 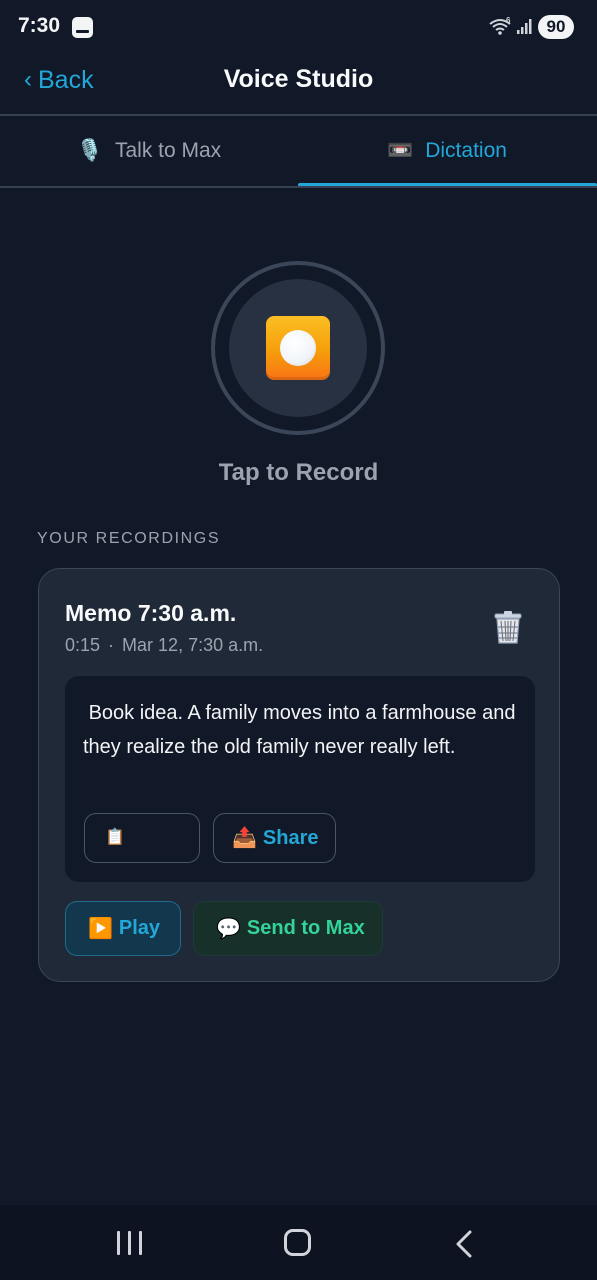 I want to click on record-button-inner, so click(x=298, y=348).